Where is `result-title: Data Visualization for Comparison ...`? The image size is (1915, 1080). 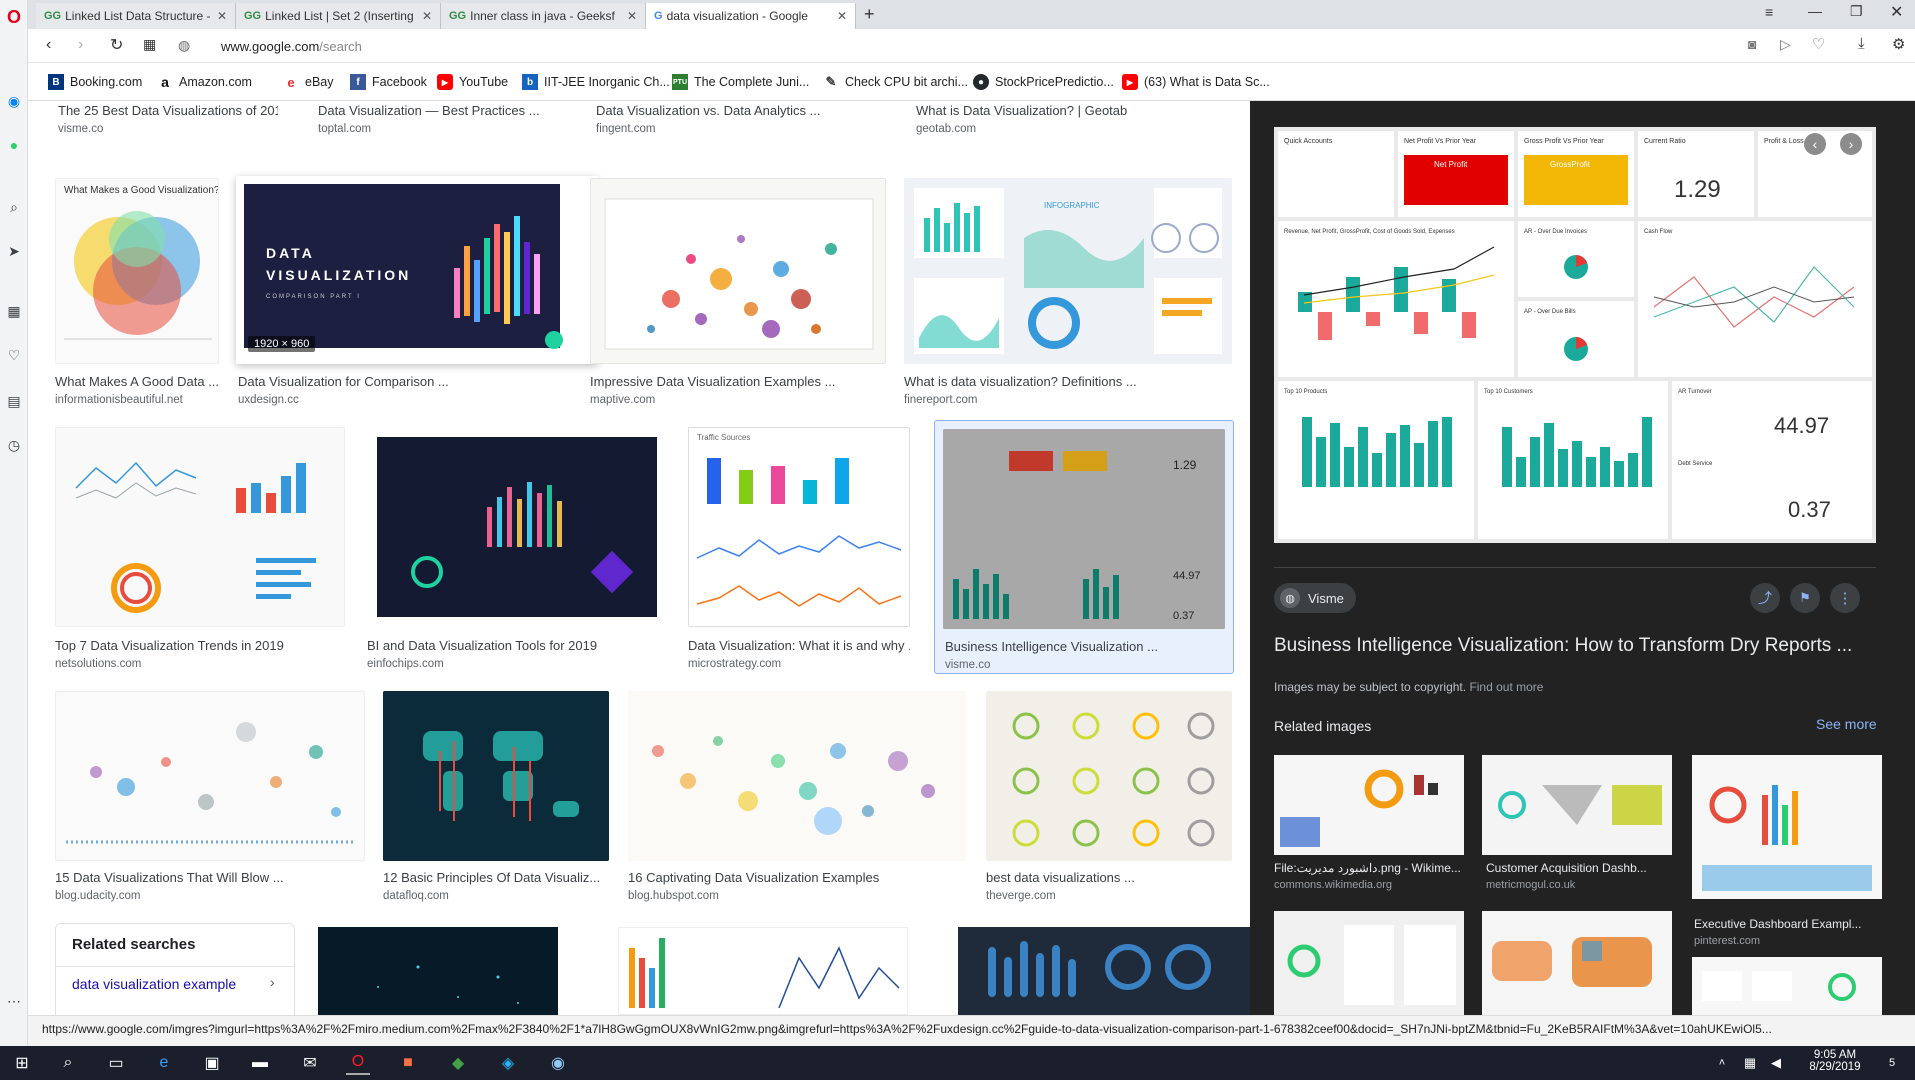 result-title: Data Visualization for Comparison ... is located at coordinates (388, 381).